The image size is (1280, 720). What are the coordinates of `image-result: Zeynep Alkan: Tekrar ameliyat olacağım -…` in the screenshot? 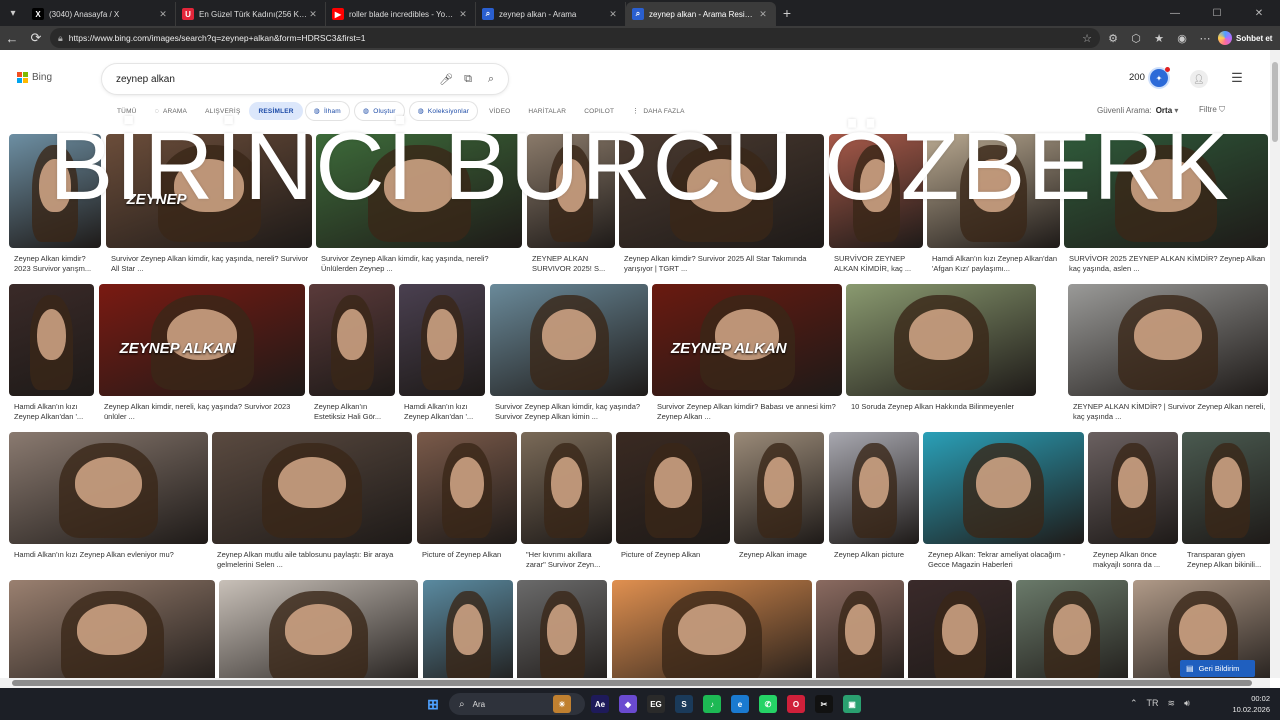 It's located at (1003, 505).